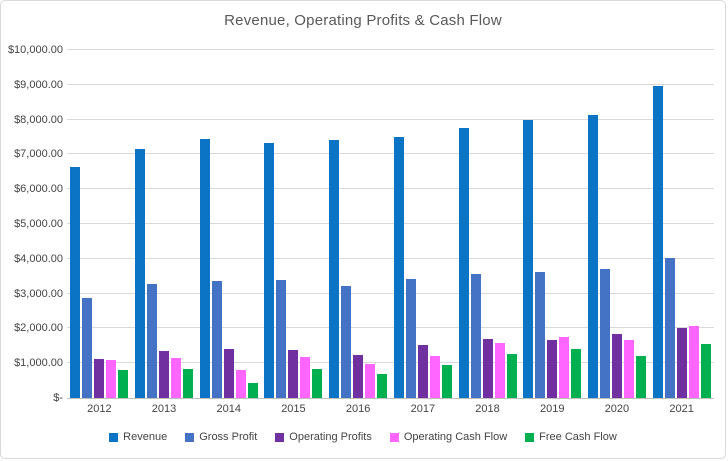 This screenshot has height=461, width=728. Describe the element at coordinates (38, 363) in the screenshot. I see `y-tick-label: $1,000.00` at that location.